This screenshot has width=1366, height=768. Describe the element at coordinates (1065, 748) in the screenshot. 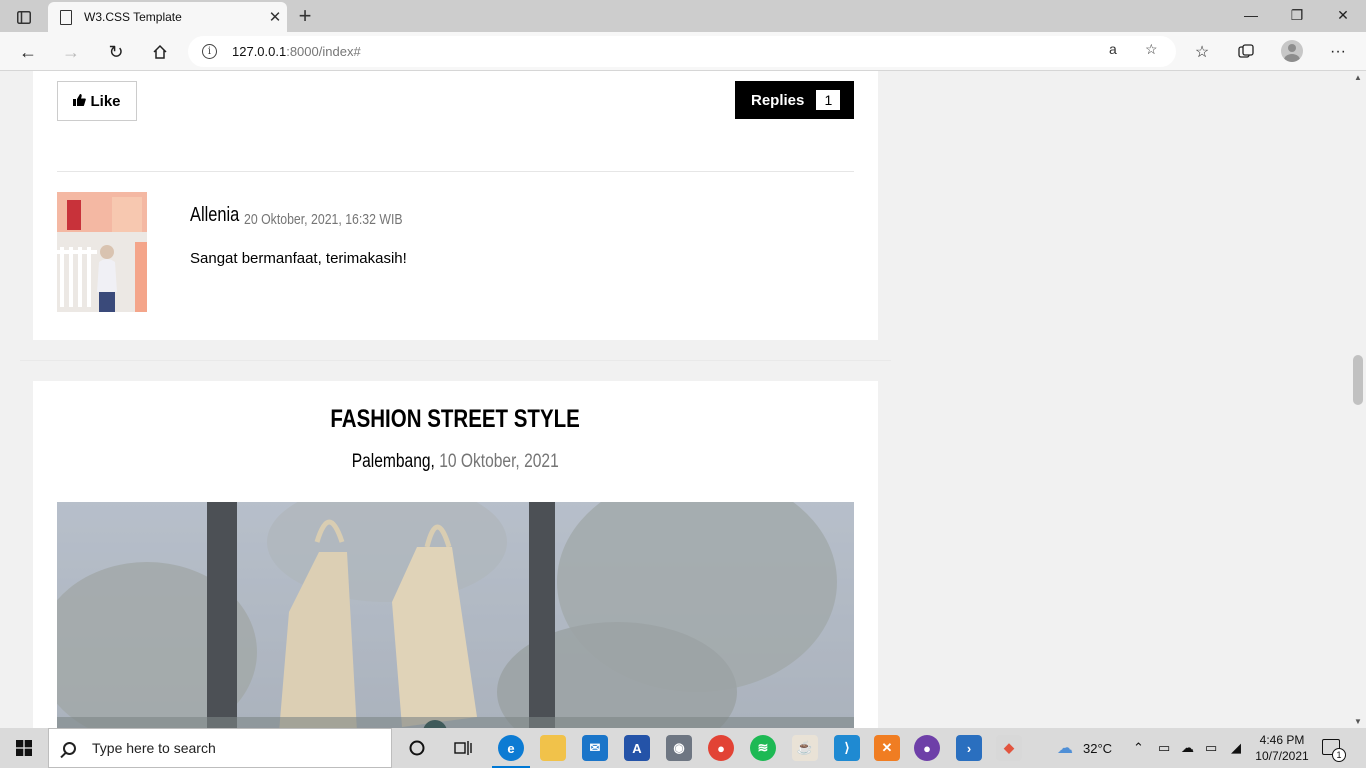

I see `weather-icon: ☁` at that location.